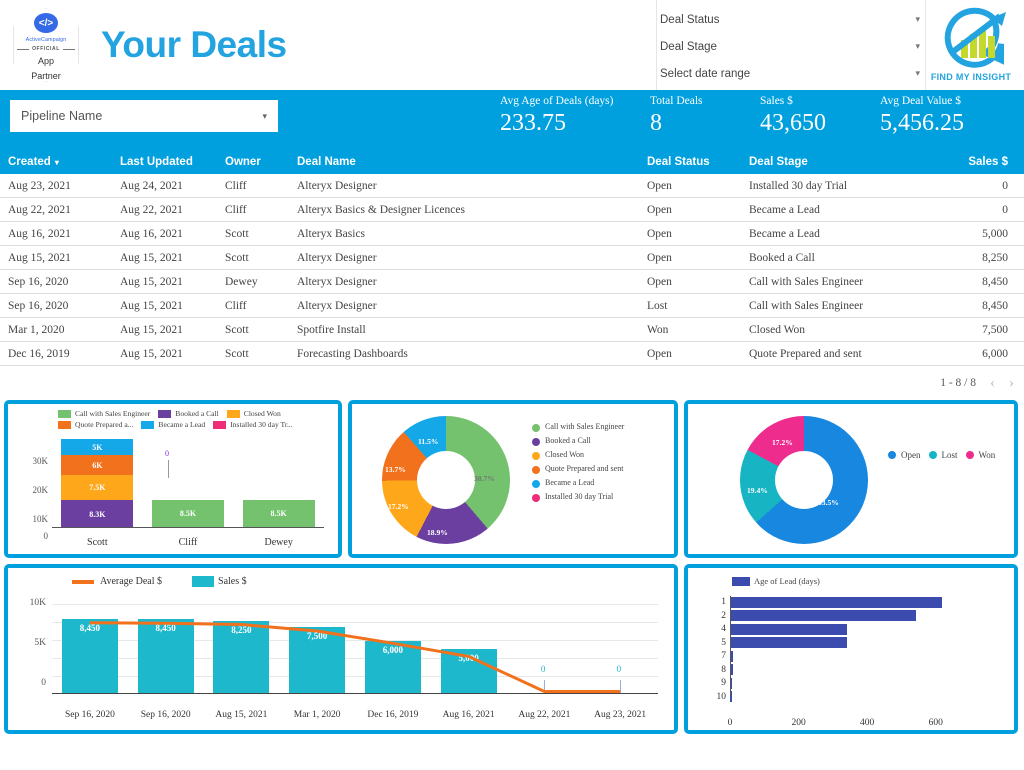  I want to click on bar-segment: 5K, so click(97, 447).